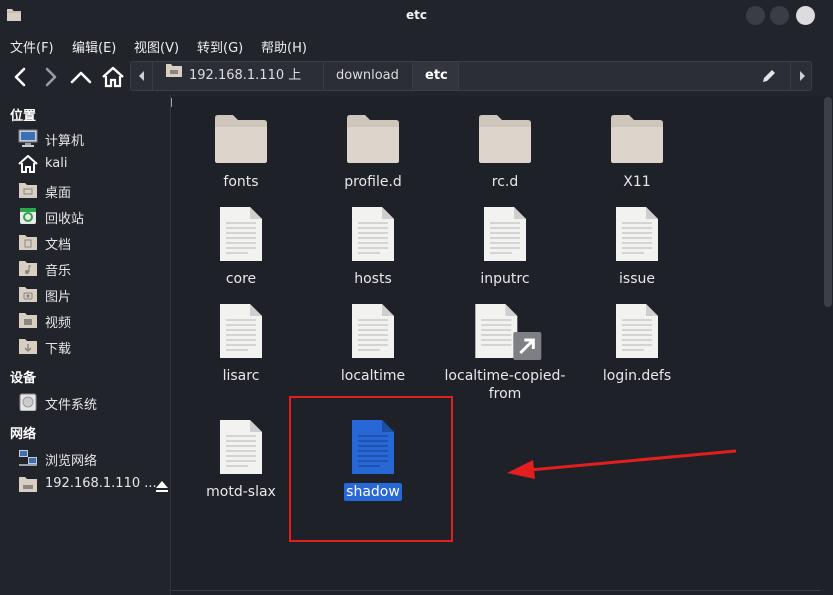  I want to click on sidebar-item-downloads: 下载, so click(94, 346).